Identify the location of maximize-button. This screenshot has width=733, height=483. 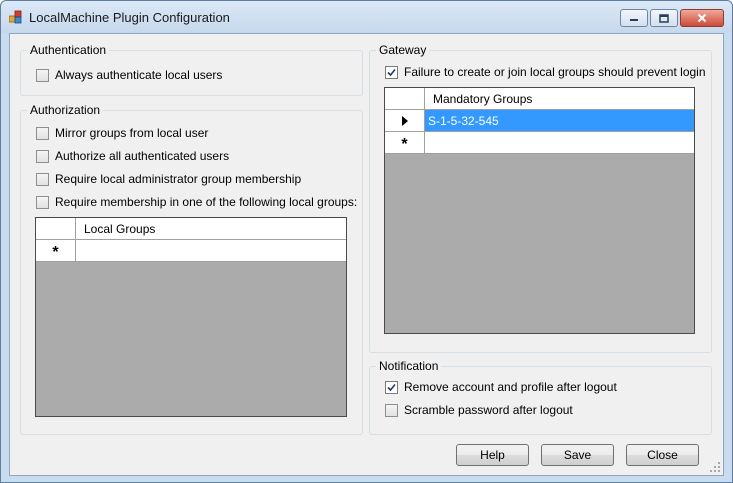
(664, 18).